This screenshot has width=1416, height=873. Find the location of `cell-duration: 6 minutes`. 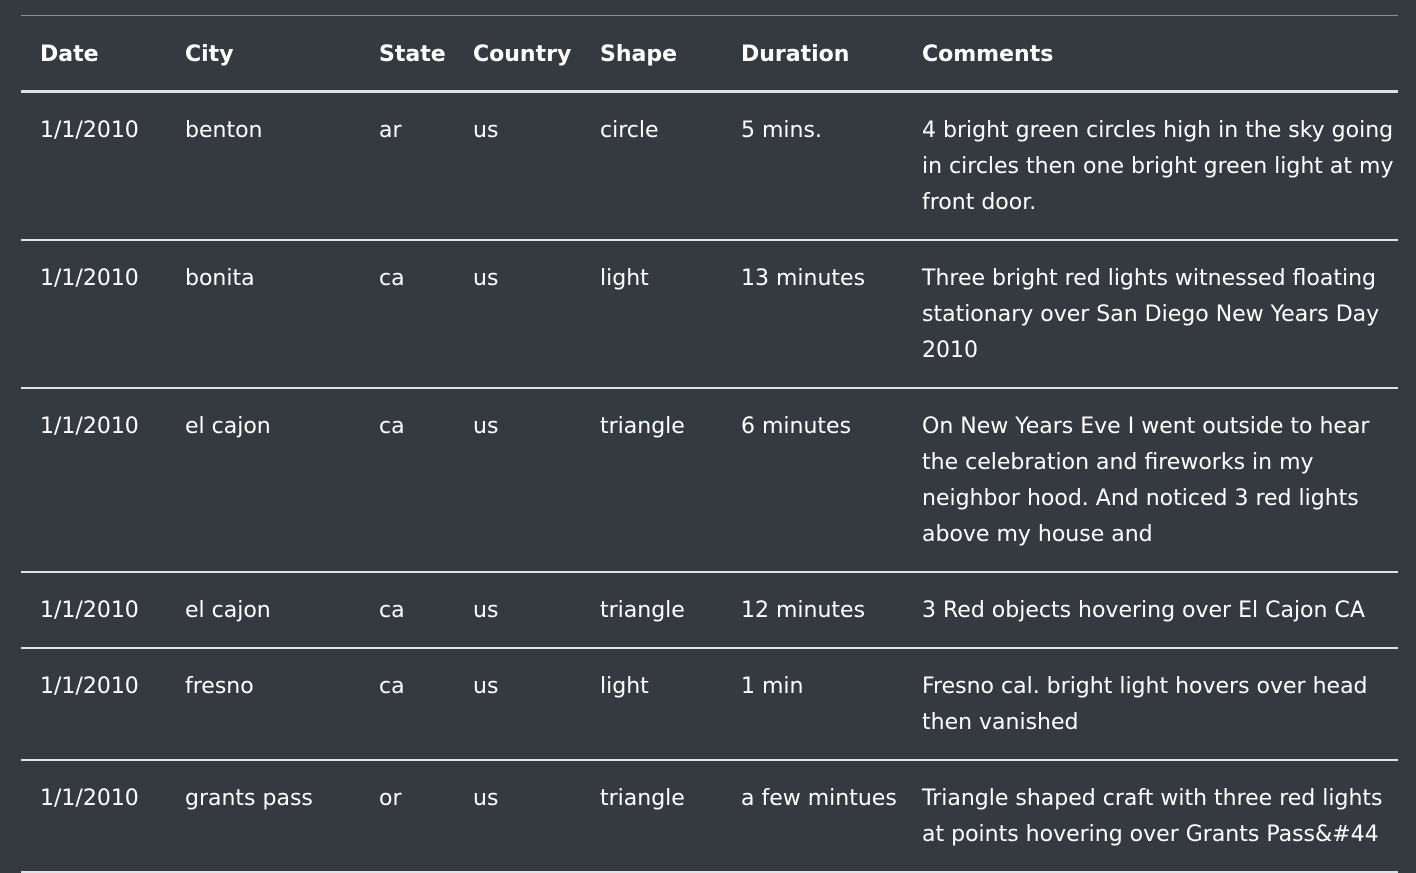

cell-duration: 6 minutes is located at coordinates (796, 426).